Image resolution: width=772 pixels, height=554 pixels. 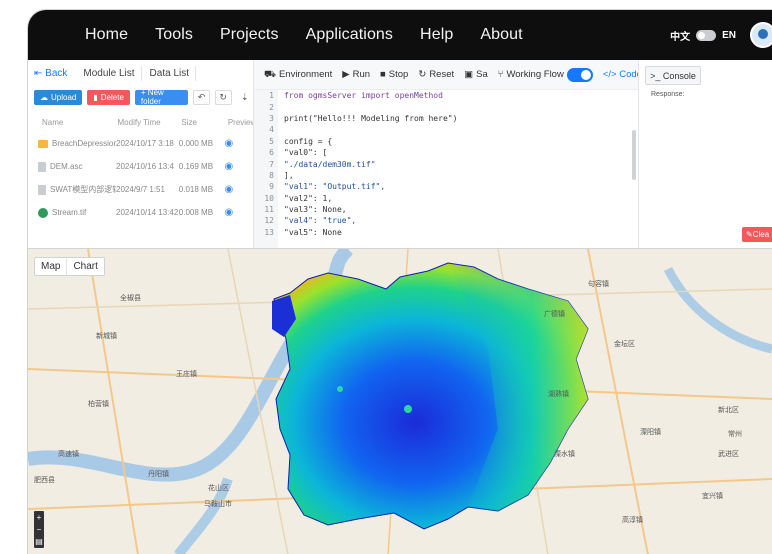 What do you see at coordinates (269, 198) in the screenshot?
I see `line-number: 10` at bounding box center [269, 198].